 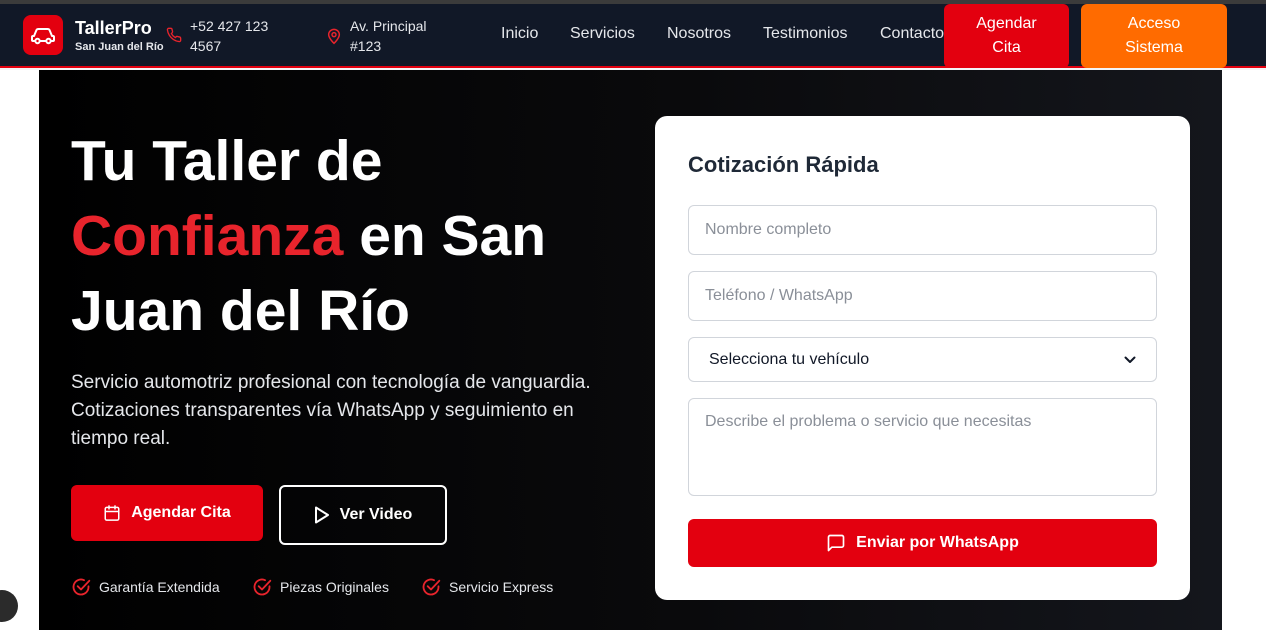 What do you see at coordinates (1006, 36) in the screenshot?
I see `agendar-cita-header-button: Agendar Cita` at bounding box center [1006, 36].